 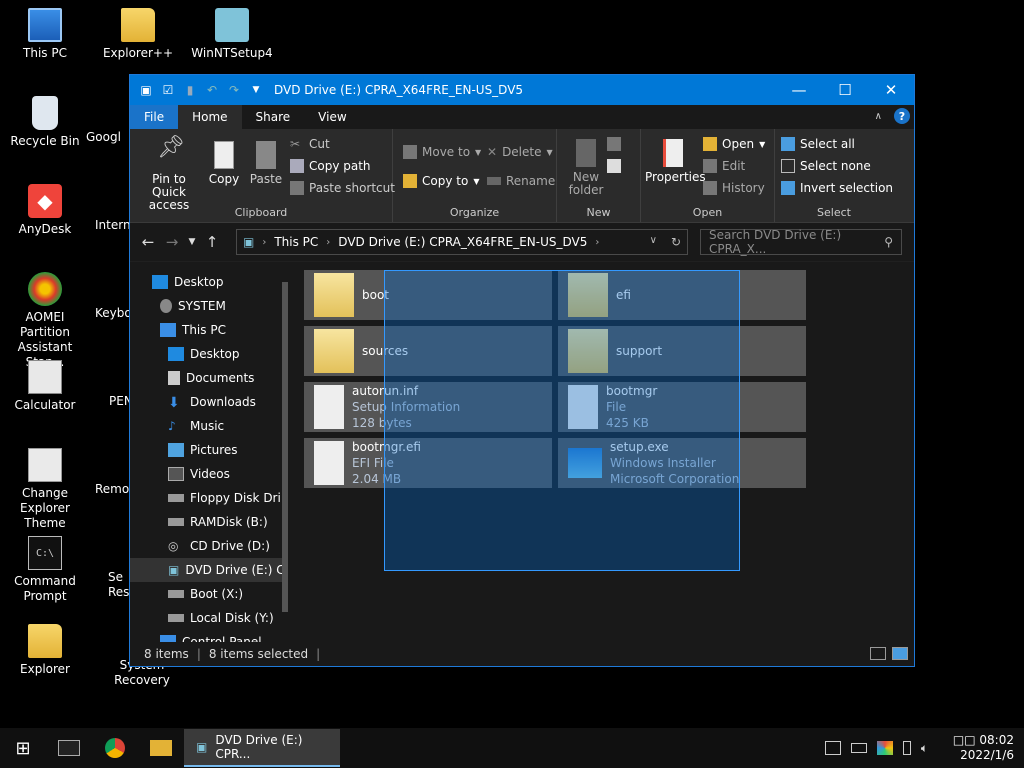 I want to click on details-view-icon, so click(x=878, y=653).